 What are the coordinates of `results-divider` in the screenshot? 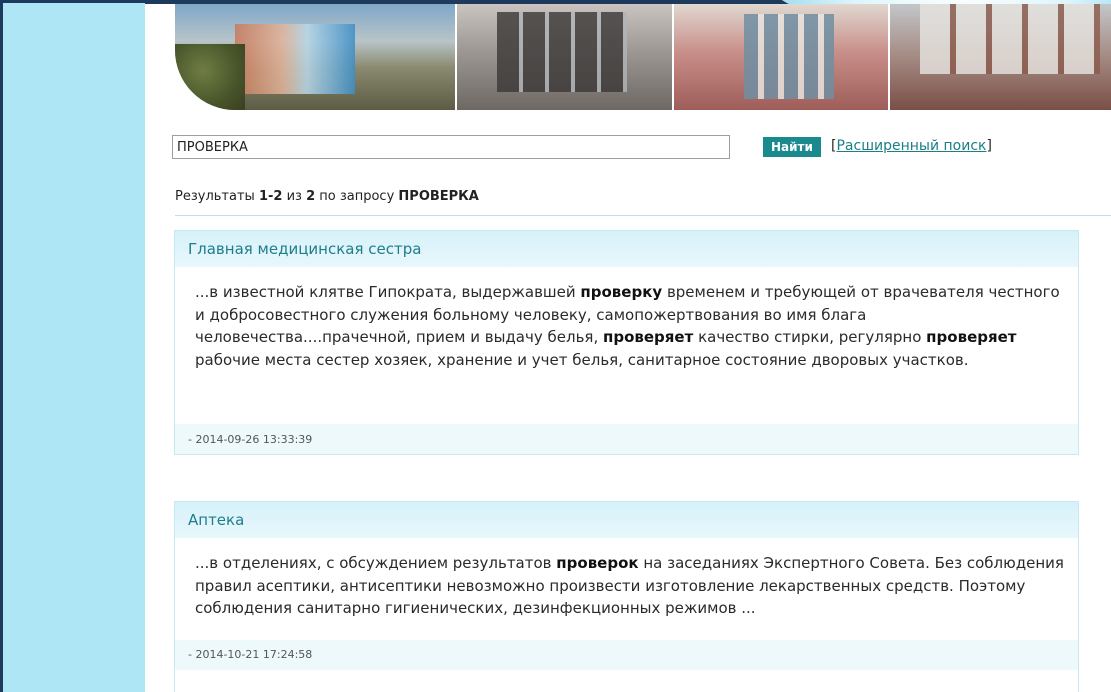 It's located at (643, 215).